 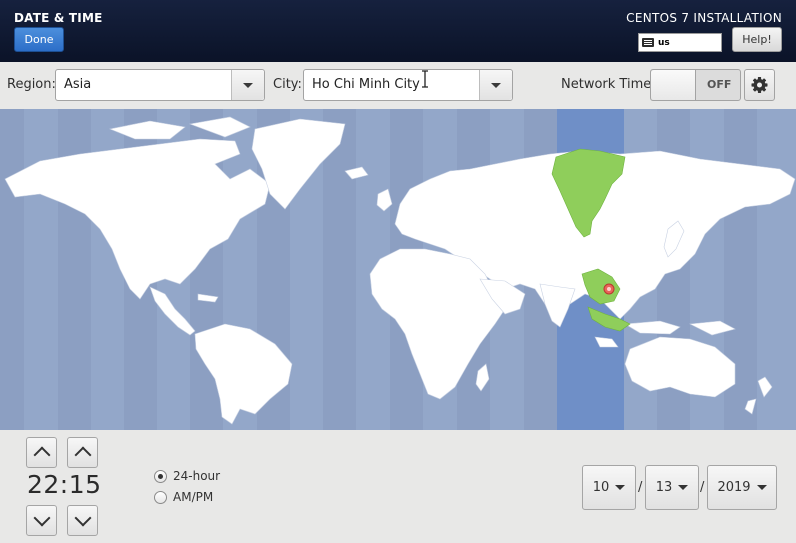 I want to click on year-value: 2019, so click(x=734, y=487).